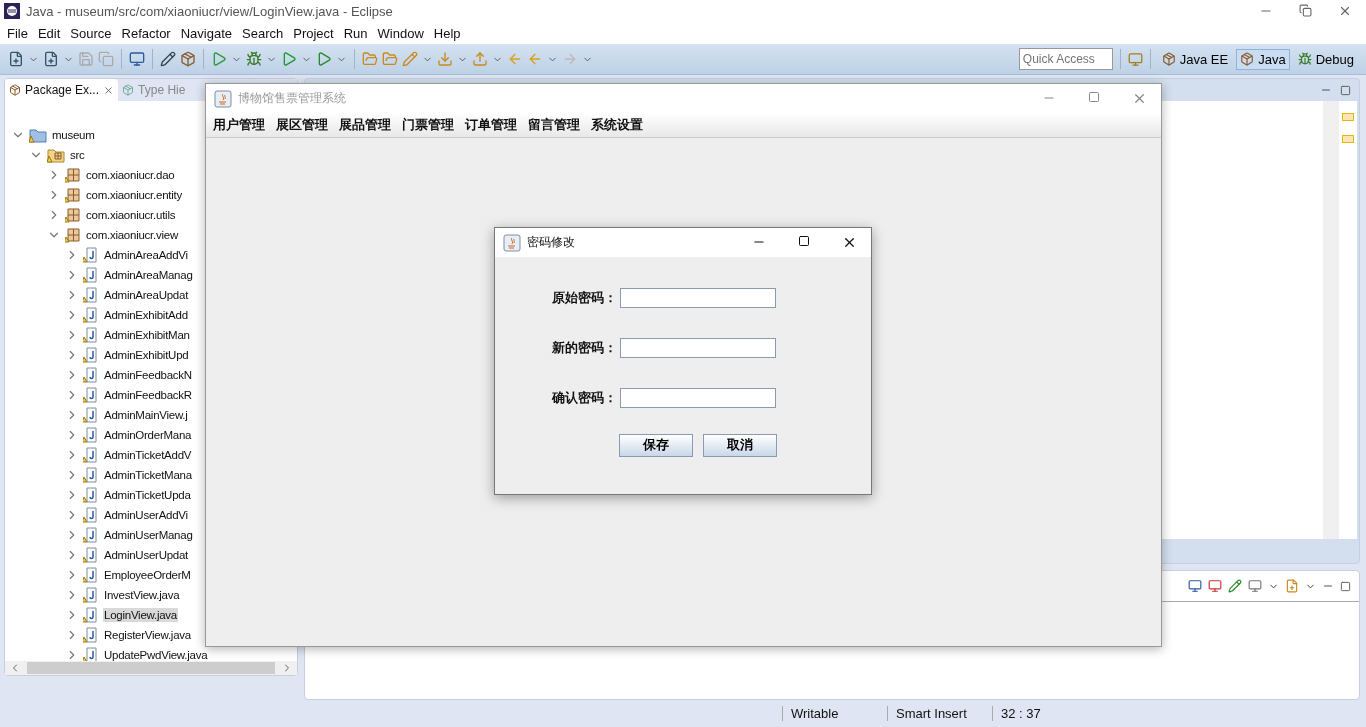  Describe the element at coordinates (292, 98) in the screenshot. I see `window-title: 博物馆售票管理系统` at that location.